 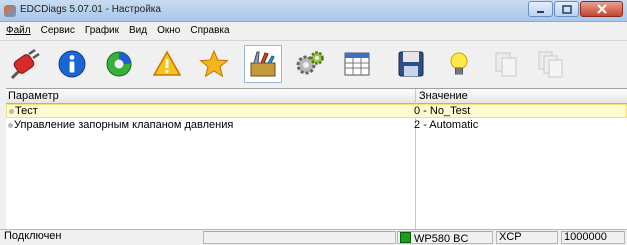 What do you see at coordinates (124, 125) in the screenshot?
I see `parameter-name: Управление запорным клапаном давления` at bounding box center [124, 125].